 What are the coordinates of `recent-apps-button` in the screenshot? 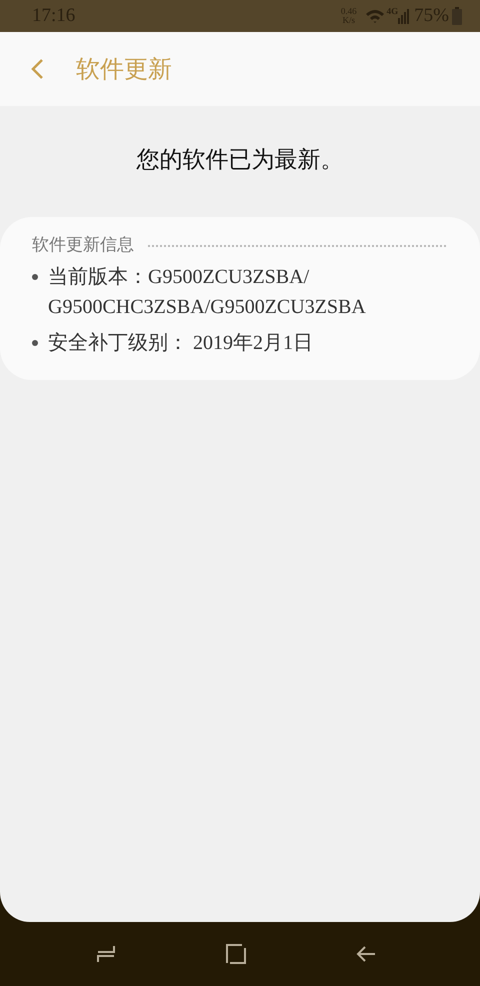 It's located at (106, 954).